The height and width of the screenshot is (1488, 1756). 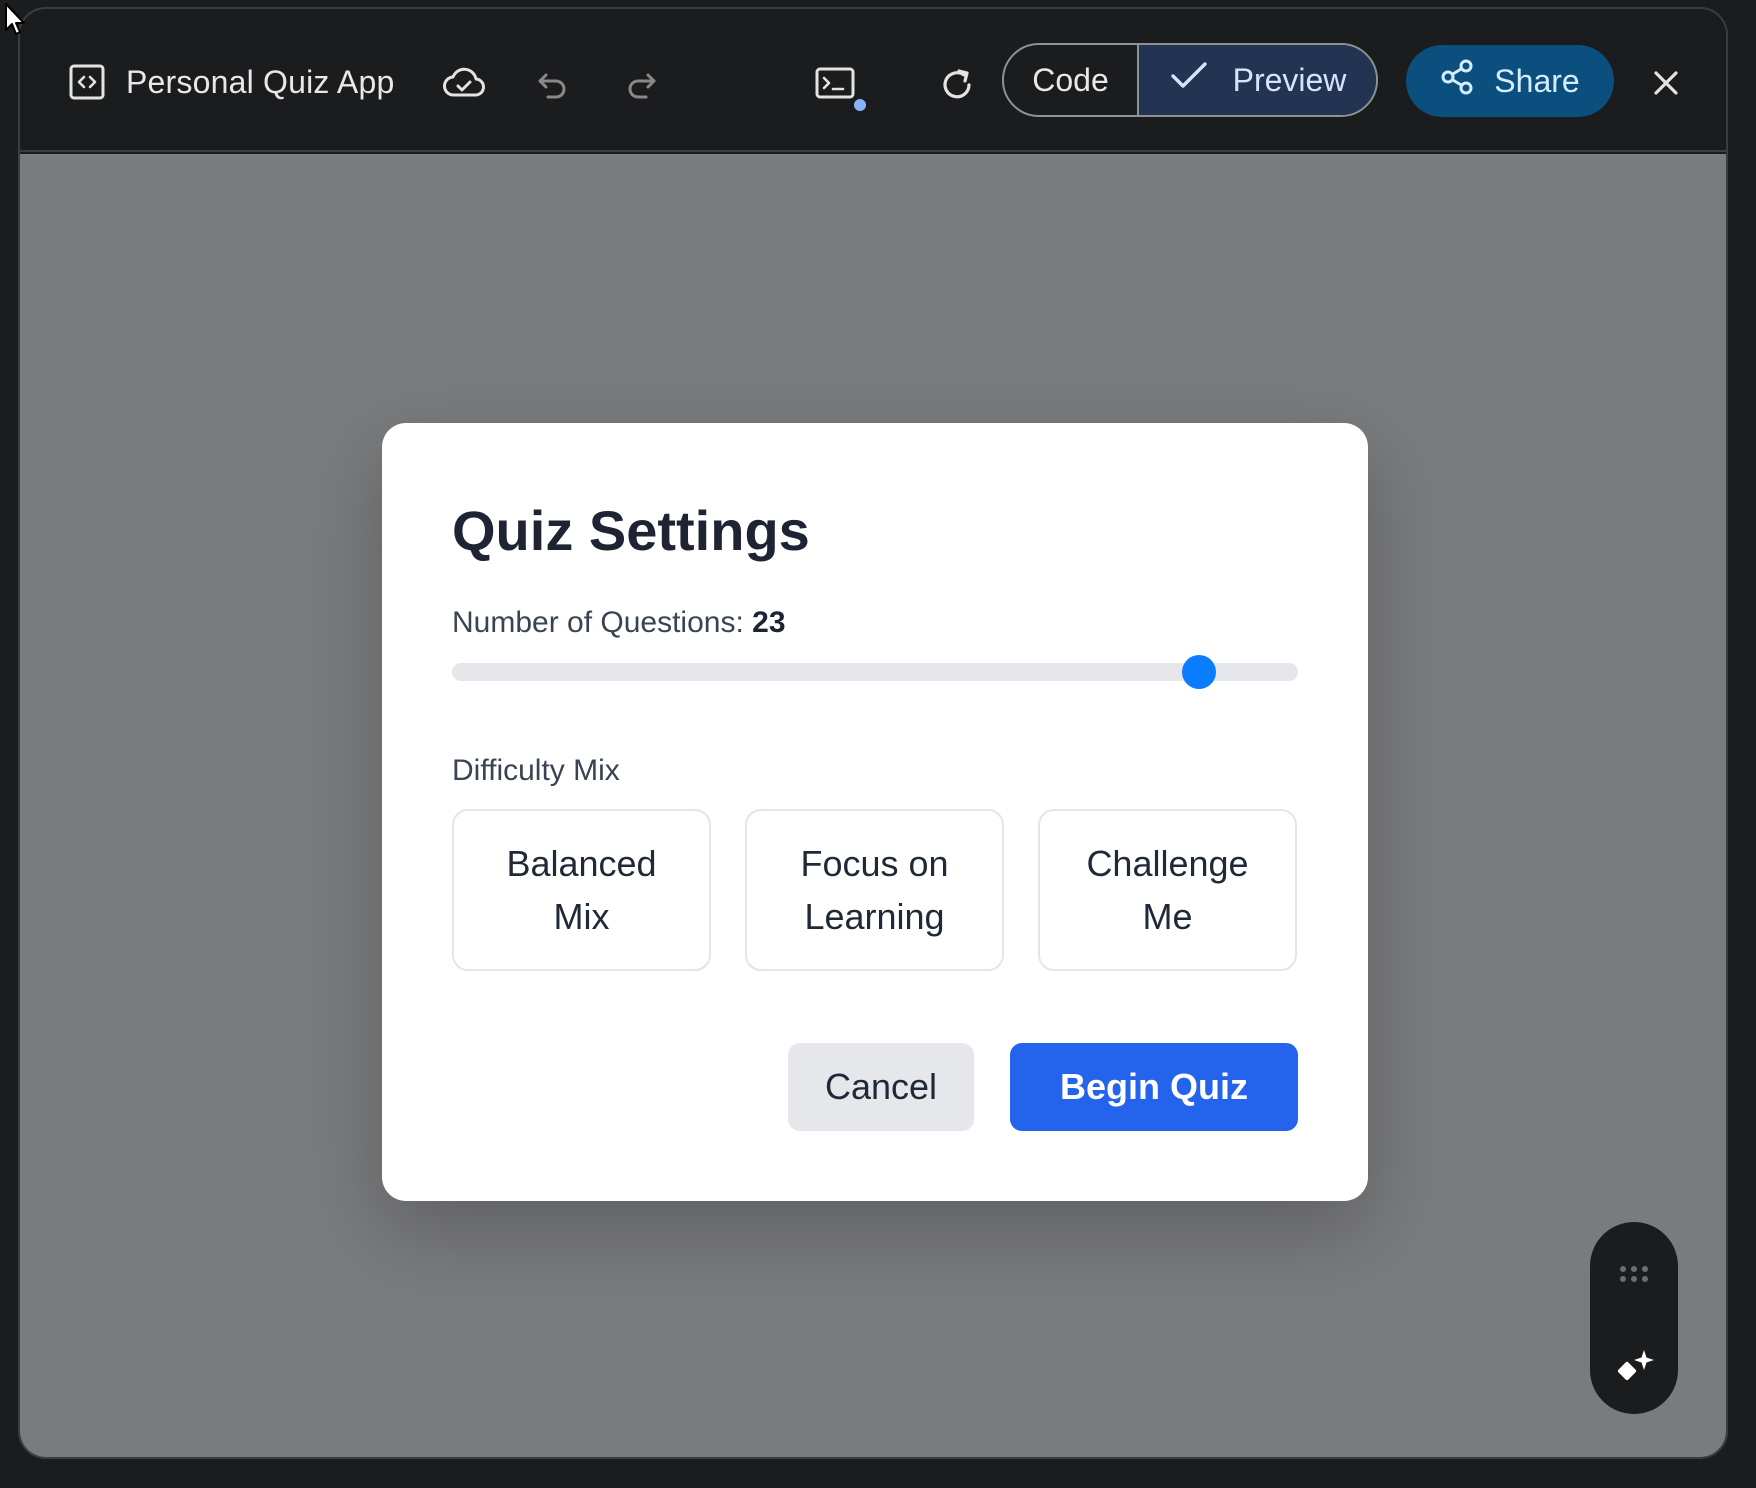 I want to click on close-icon, so click(x=1666, y=83).